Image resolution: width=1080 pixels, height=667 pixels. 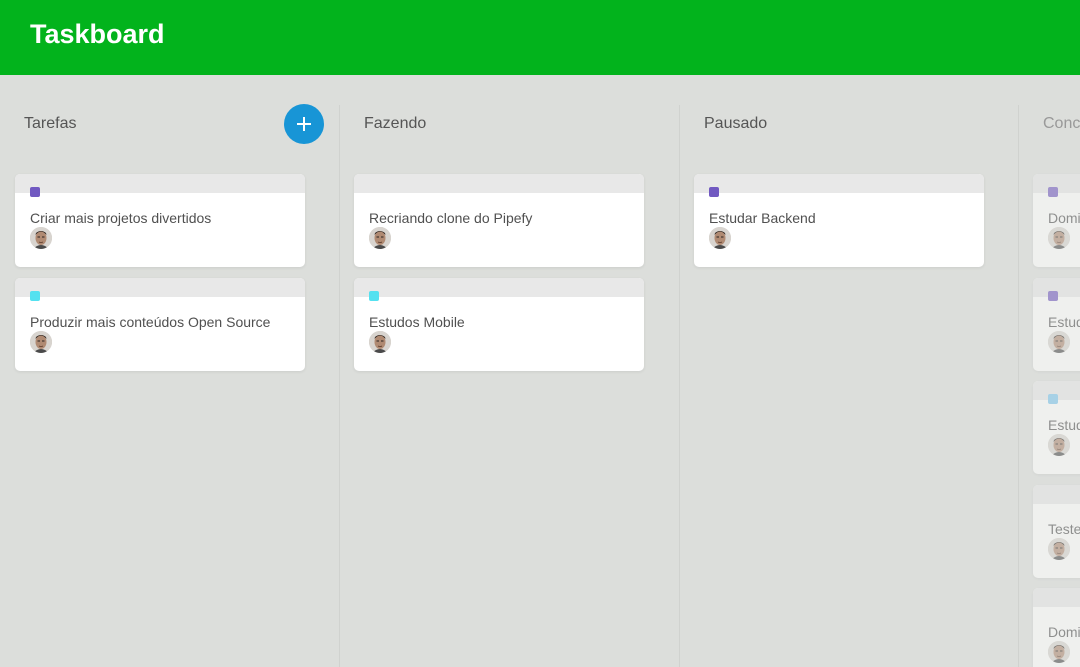 What do you see at coordinates (150, 322) in the screenshot?
I see `card-title: Produzir mais conteúdos Open Source` at bounding box center [150, 322].